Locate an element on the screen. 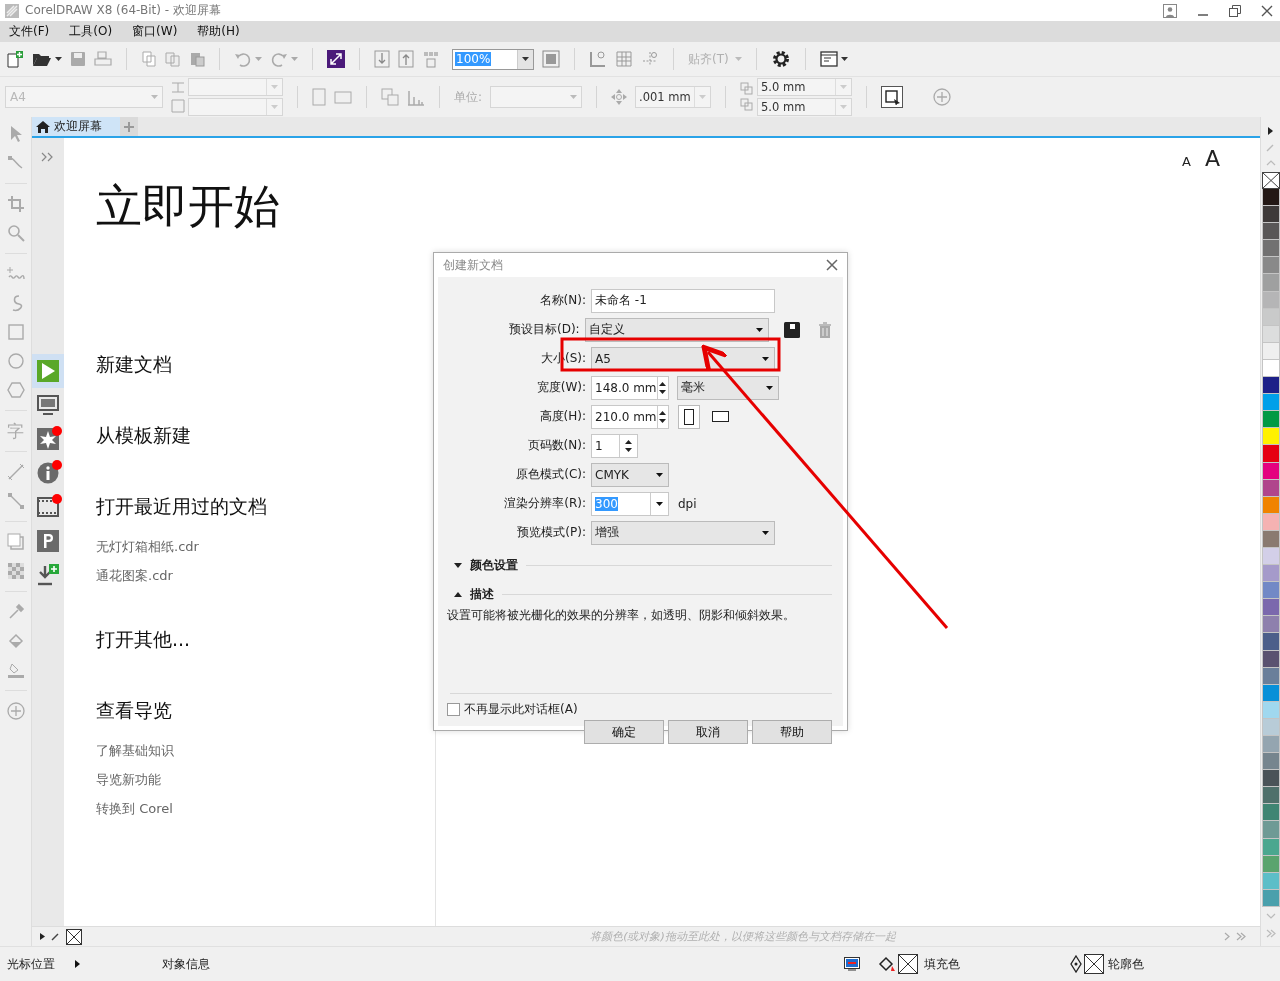  dropdown: 自定义 is located at coordinates (676, 329).